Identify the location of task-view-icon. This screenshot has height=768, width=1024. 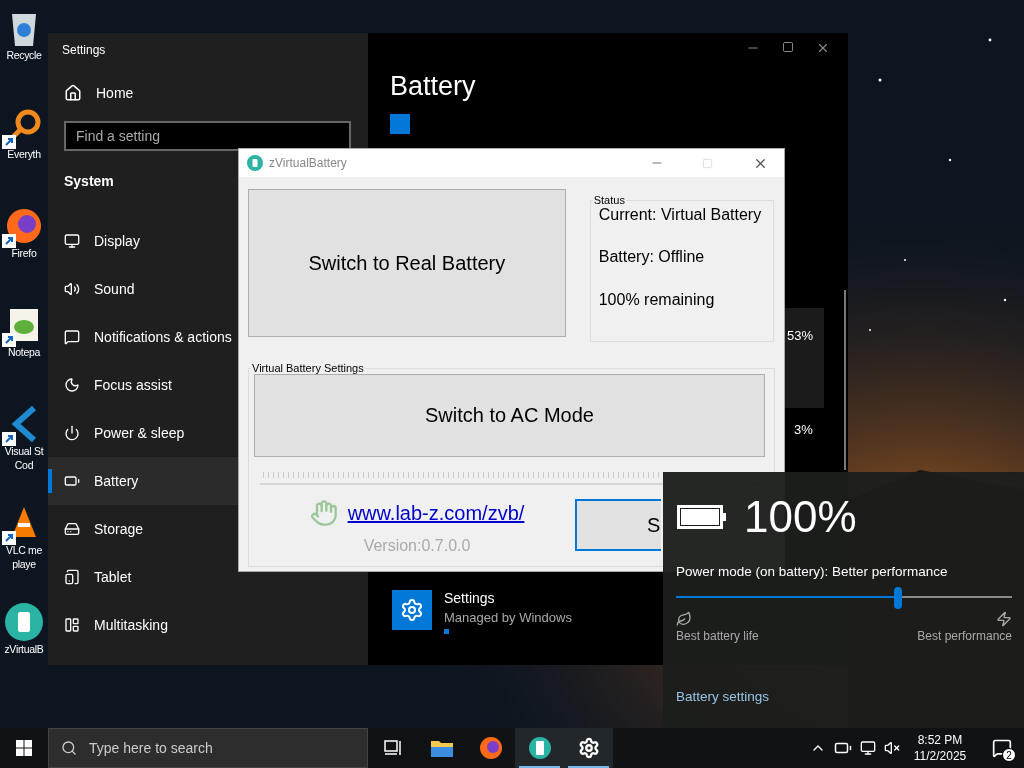
(392, 748).